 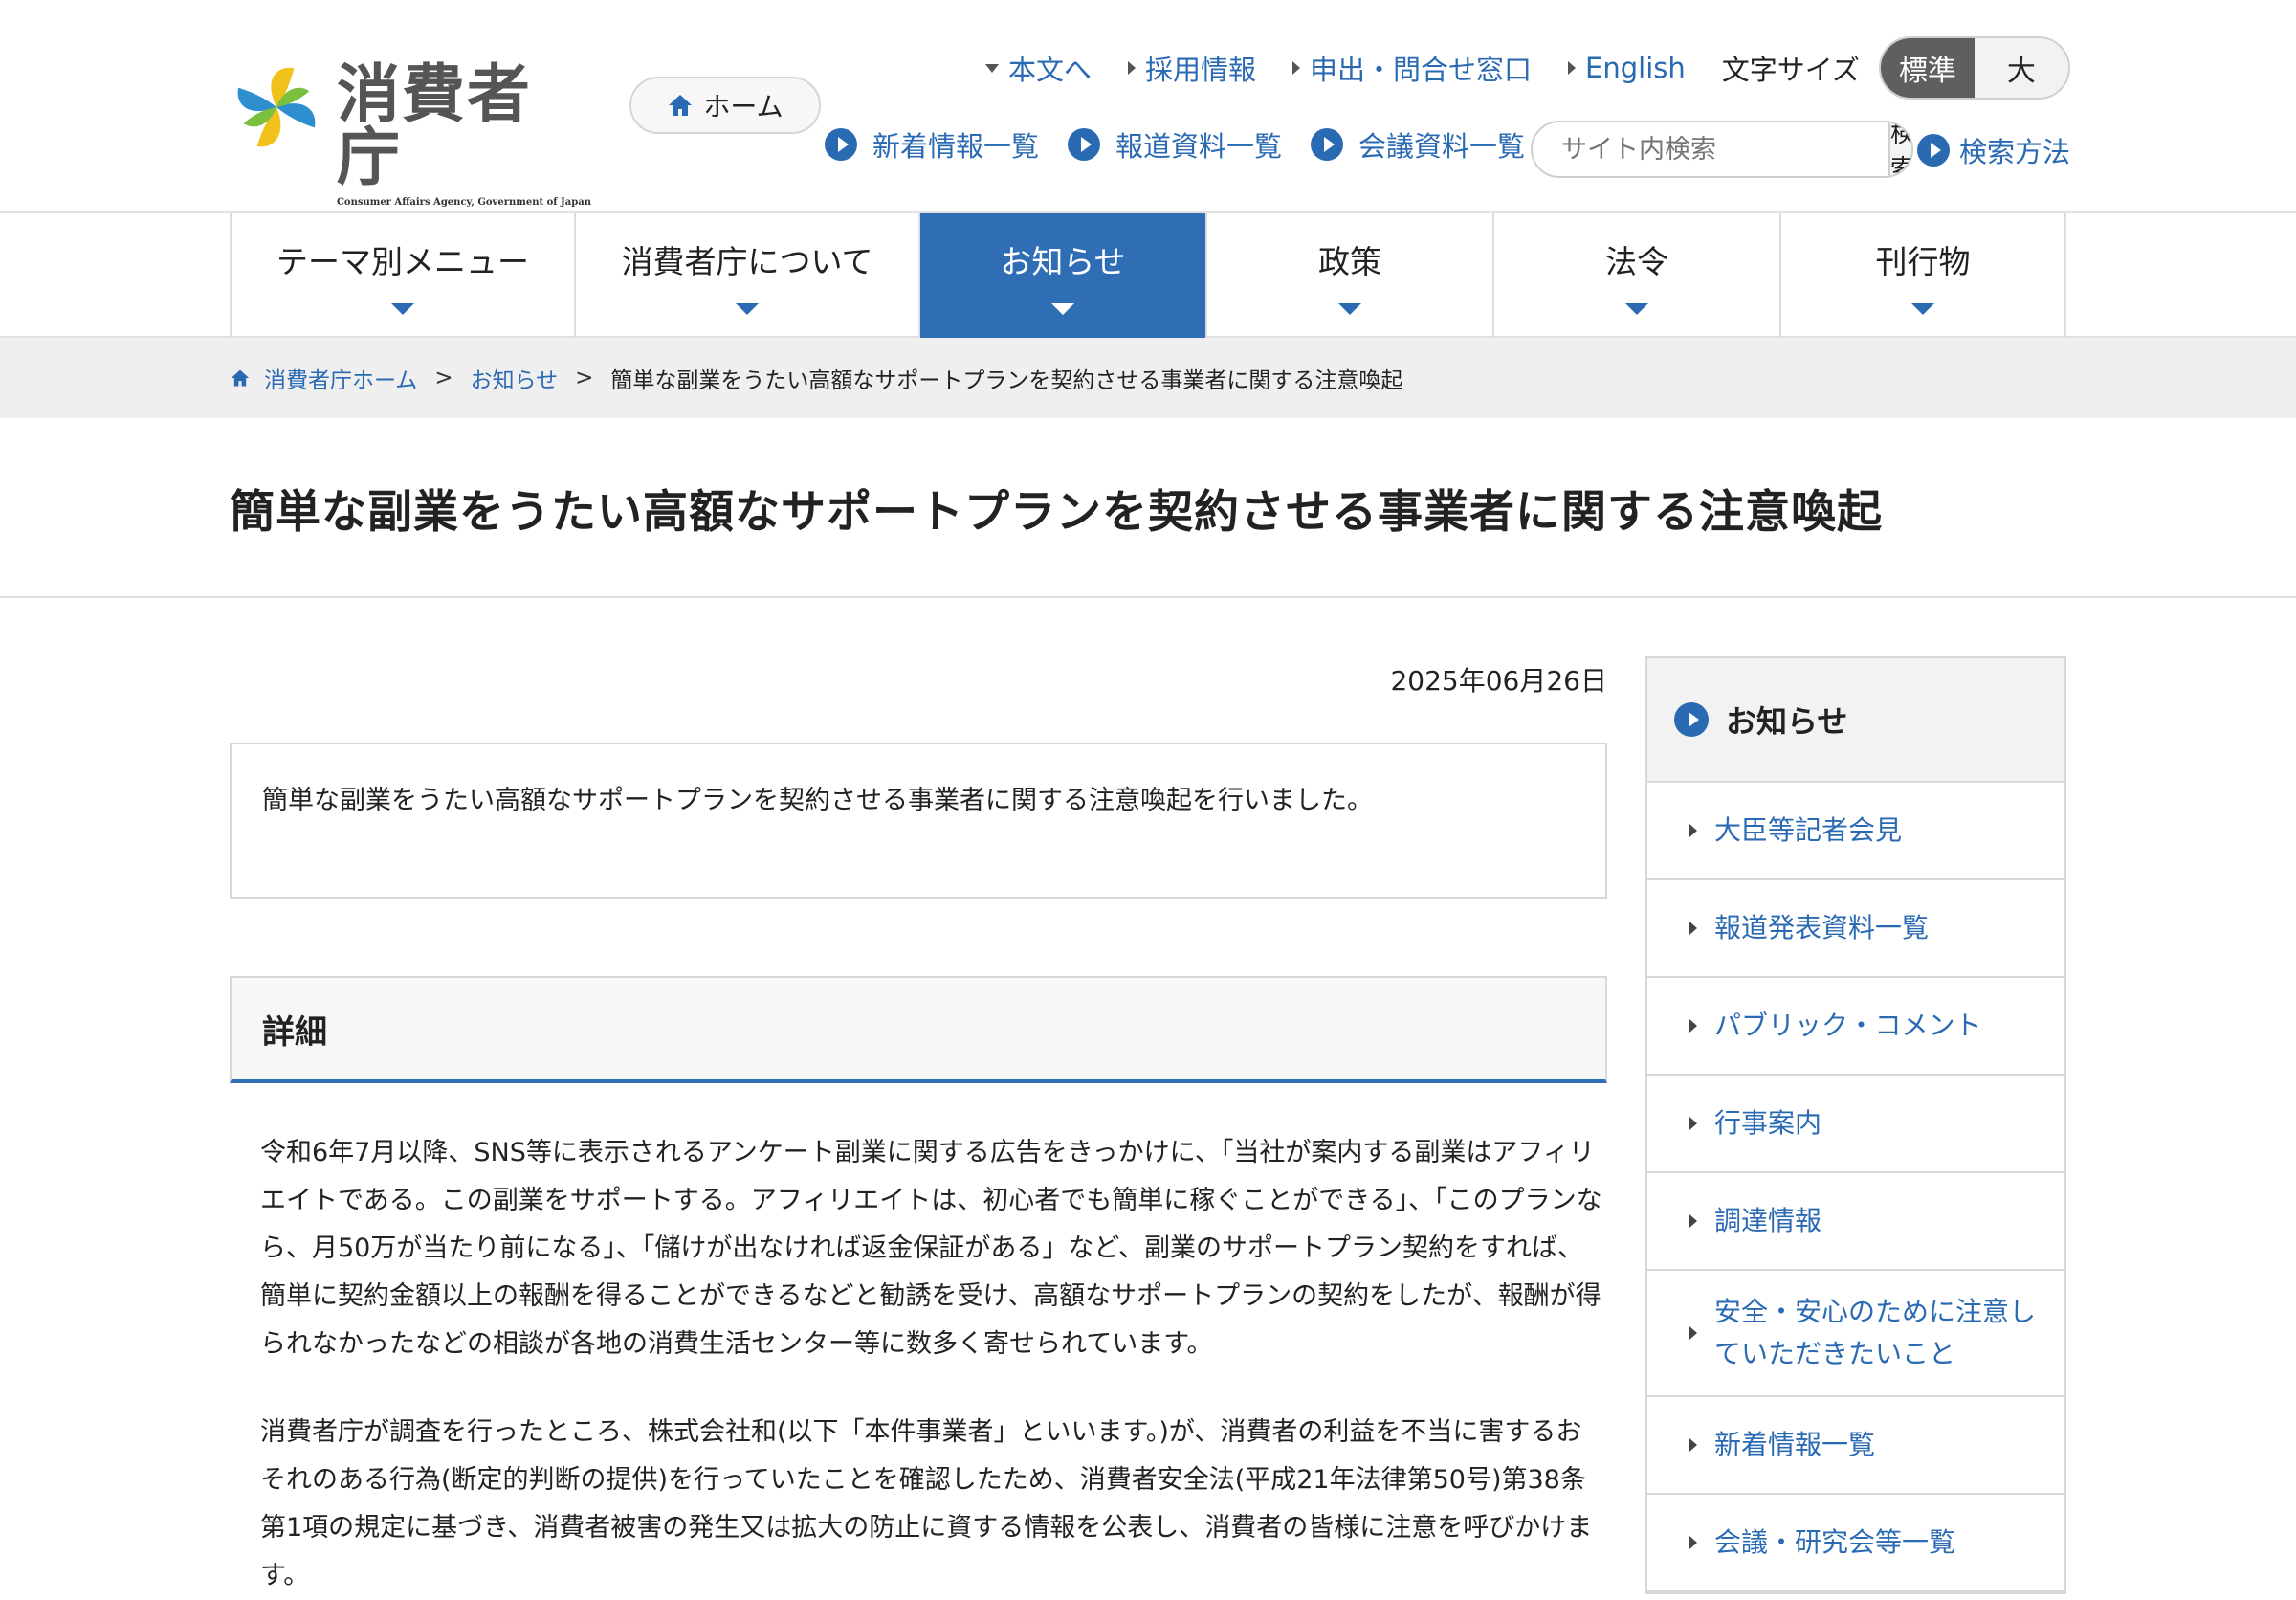 I want to click on site-search: 検索, so click(x=1722, y=149).